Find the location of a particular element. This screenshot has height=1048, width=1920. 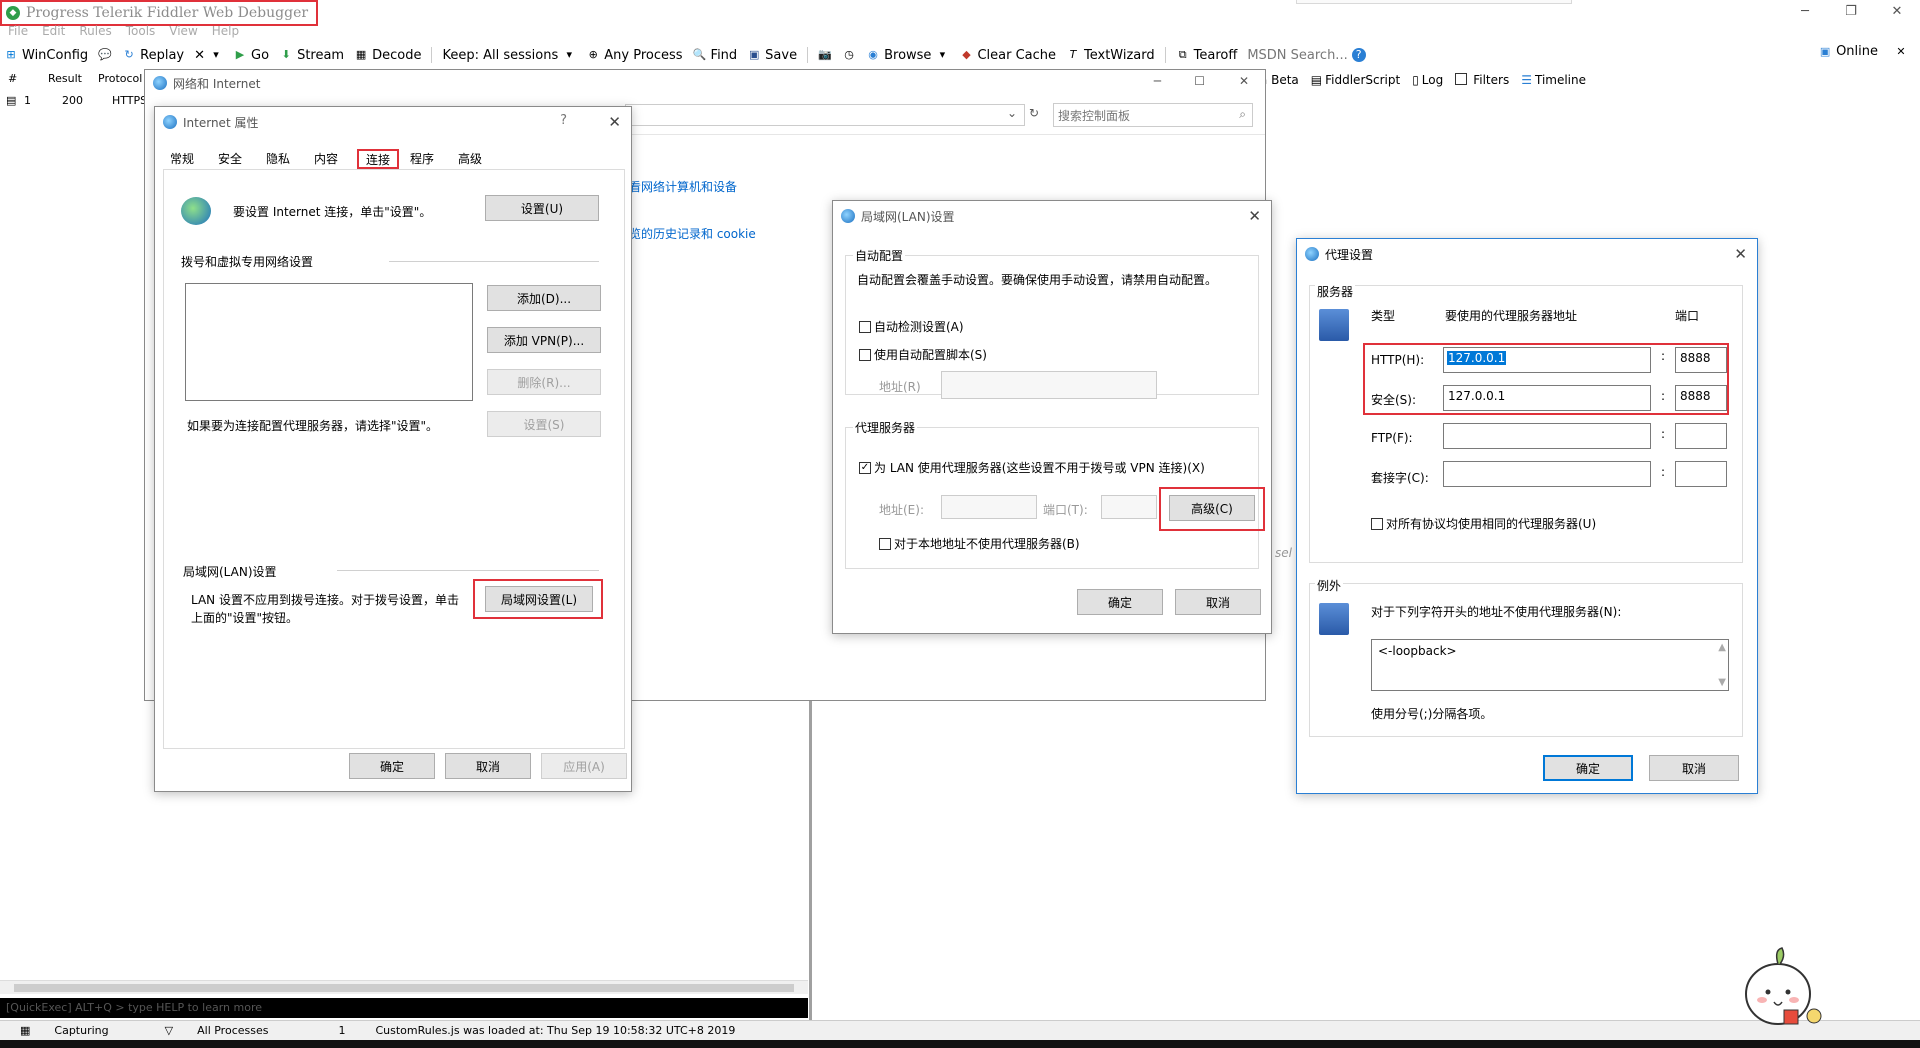

browse-dropdown: ◉ Browse ▾ is located at coordinates (907, 55).